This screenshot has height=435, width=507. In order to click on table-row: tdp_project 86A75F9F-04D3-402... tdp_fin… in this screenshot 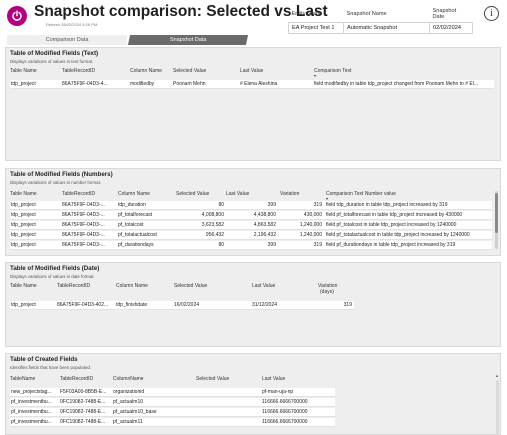, I will do `click(182, 305)`.